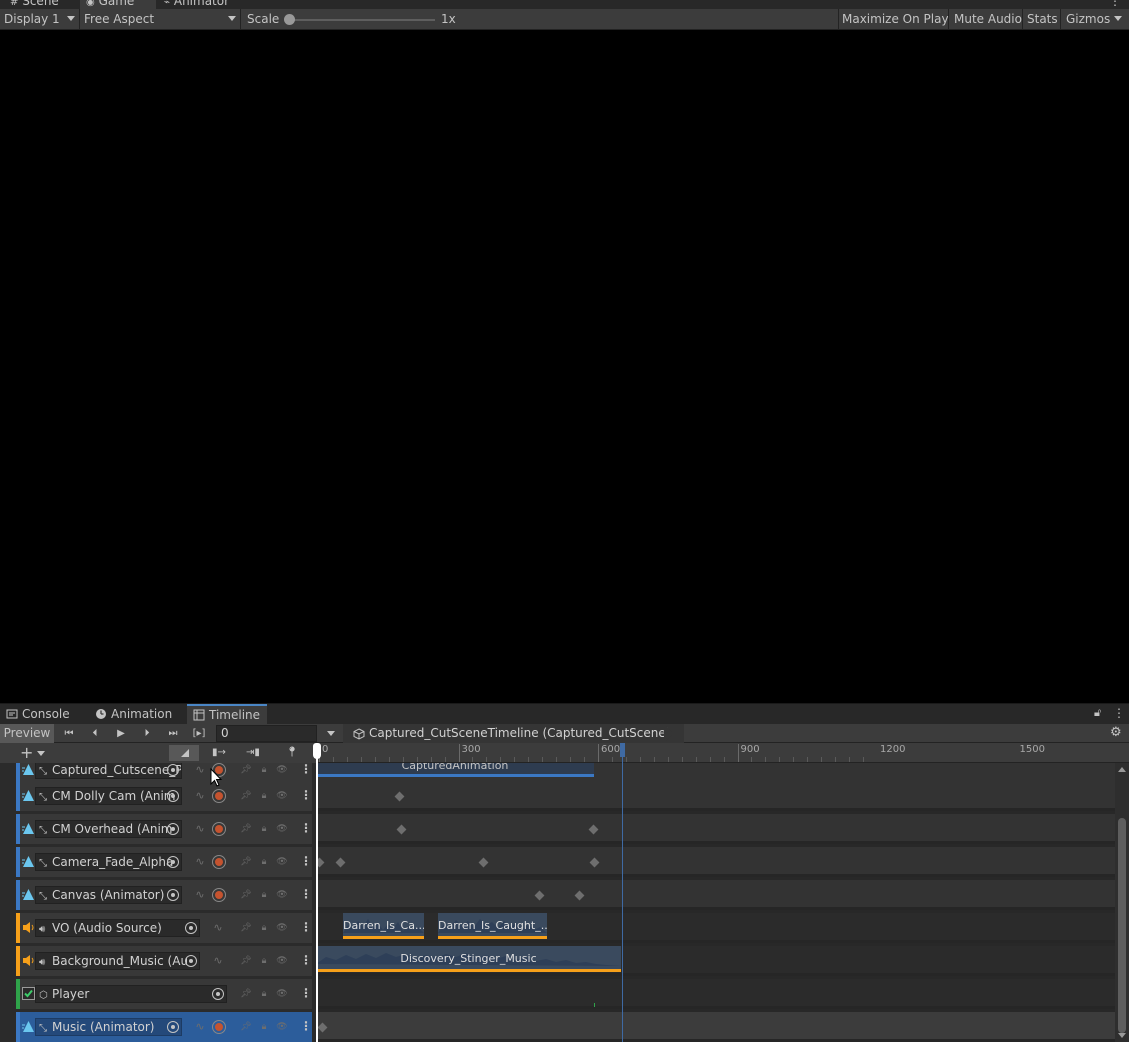 Image resolution: width=1129 pixels, height=1042 pixels. I want to click on time-ruler: 0 300 600 900 1200 1500, so click(722, 753).